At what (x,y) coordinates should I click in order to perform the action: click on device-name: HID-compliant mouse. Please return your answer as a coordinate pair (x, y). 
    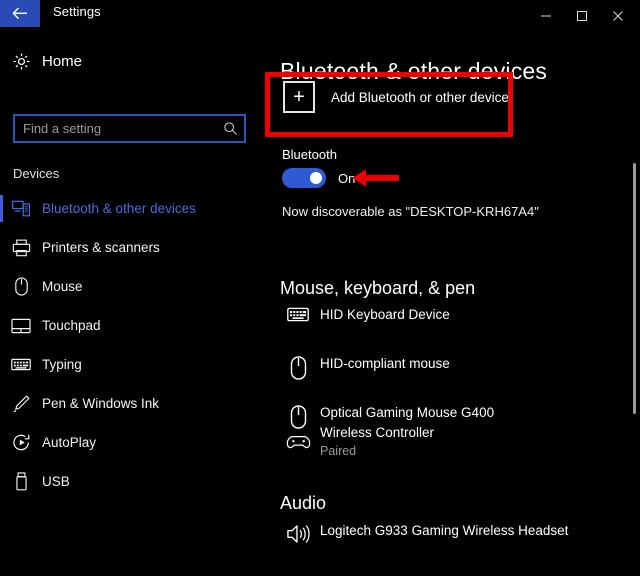
    Looking at the image, I should click on (385, 363).